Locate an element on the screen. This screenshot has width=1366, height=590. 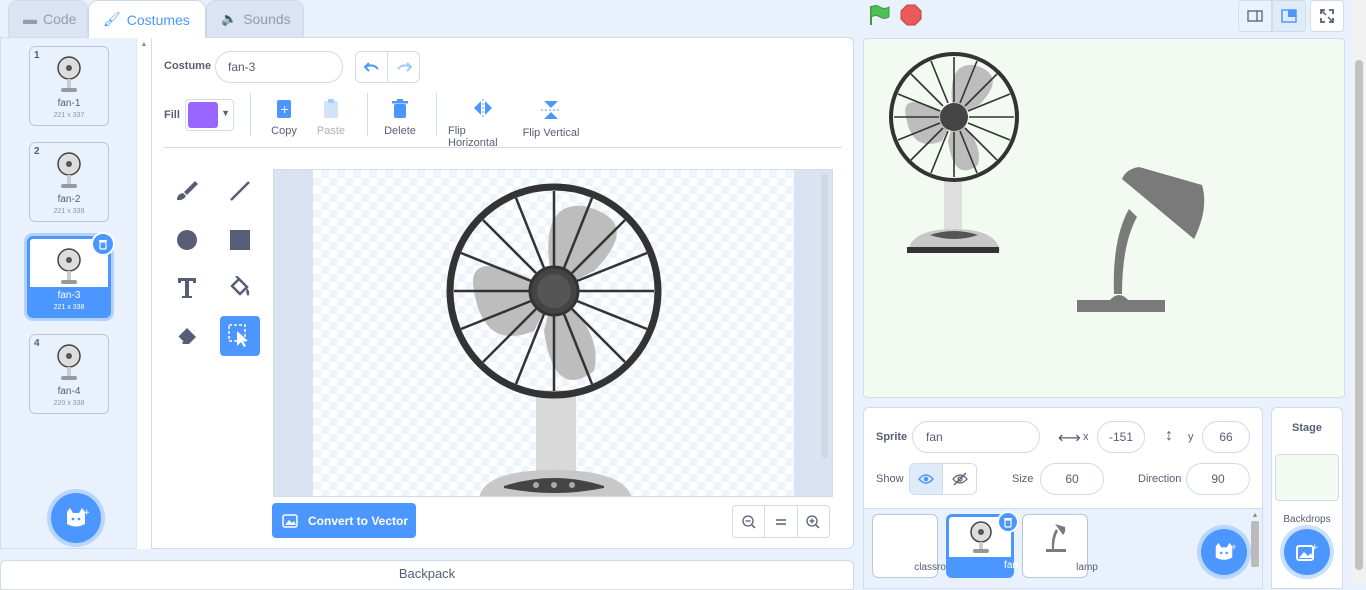
brush-icon is located at coordinates (187, 191).